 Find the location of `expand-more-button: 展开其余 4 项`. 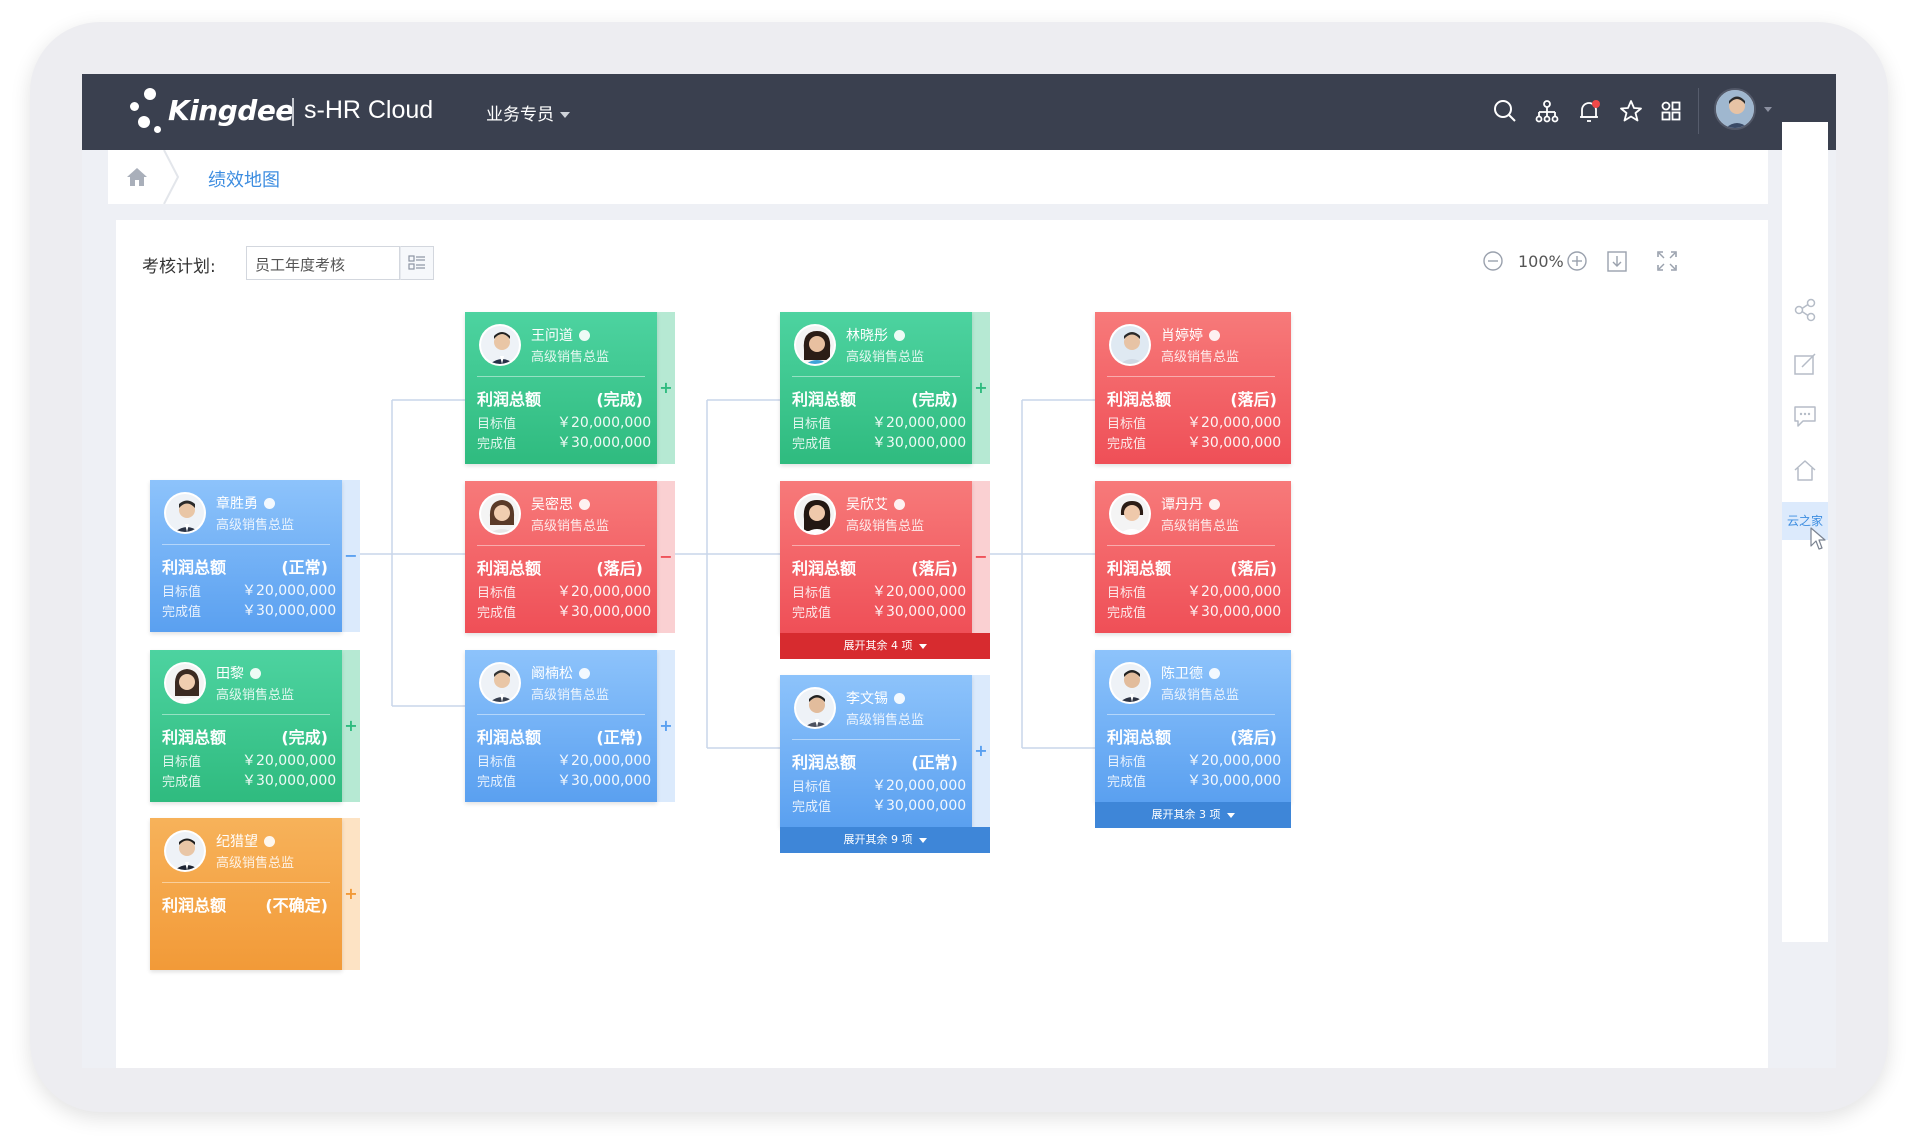

expand-more-button: 展开其余 4 项 is located at coordinates (885, 646).